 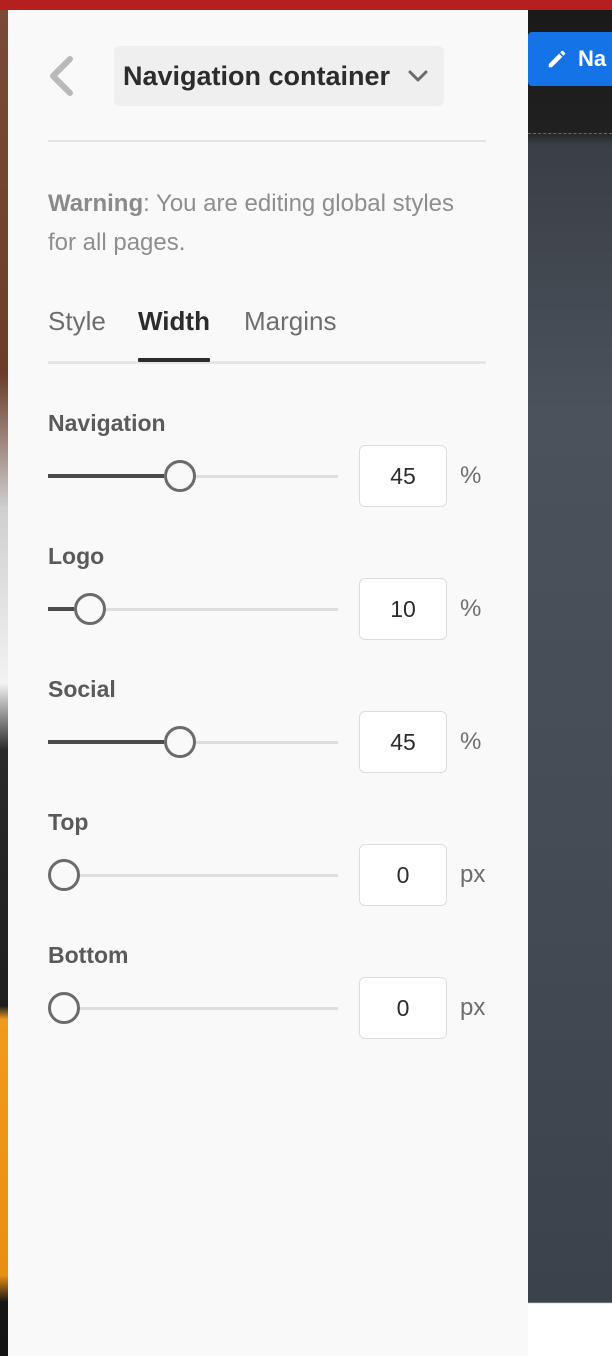 I want to click on top-padding-label: Top, so click(x=68, y=822).